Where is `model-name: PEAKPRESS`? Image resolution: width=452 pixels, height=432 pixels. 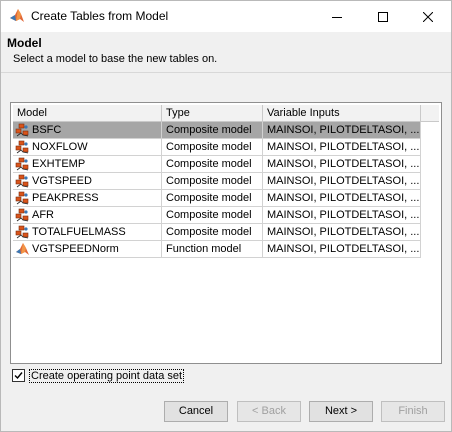
model-name: PEAKPRESS is located at coordinates (65, 198).